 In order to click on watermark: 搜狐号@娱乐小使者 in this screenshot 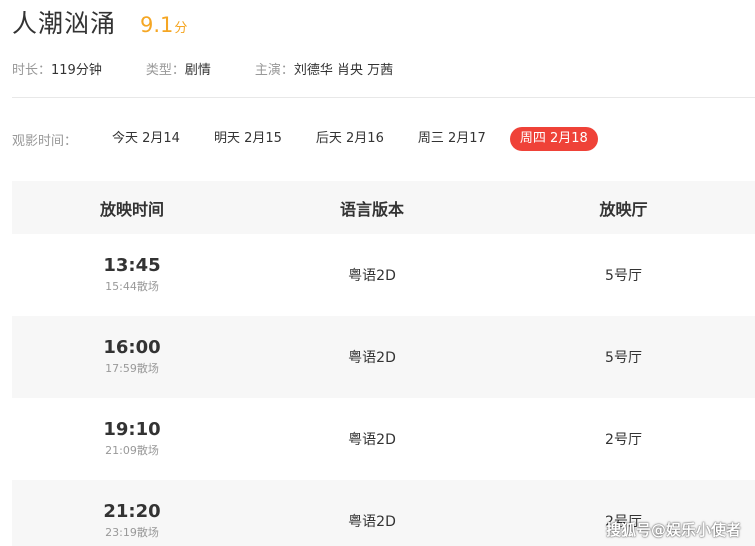, I will do `click(673, 530)`.